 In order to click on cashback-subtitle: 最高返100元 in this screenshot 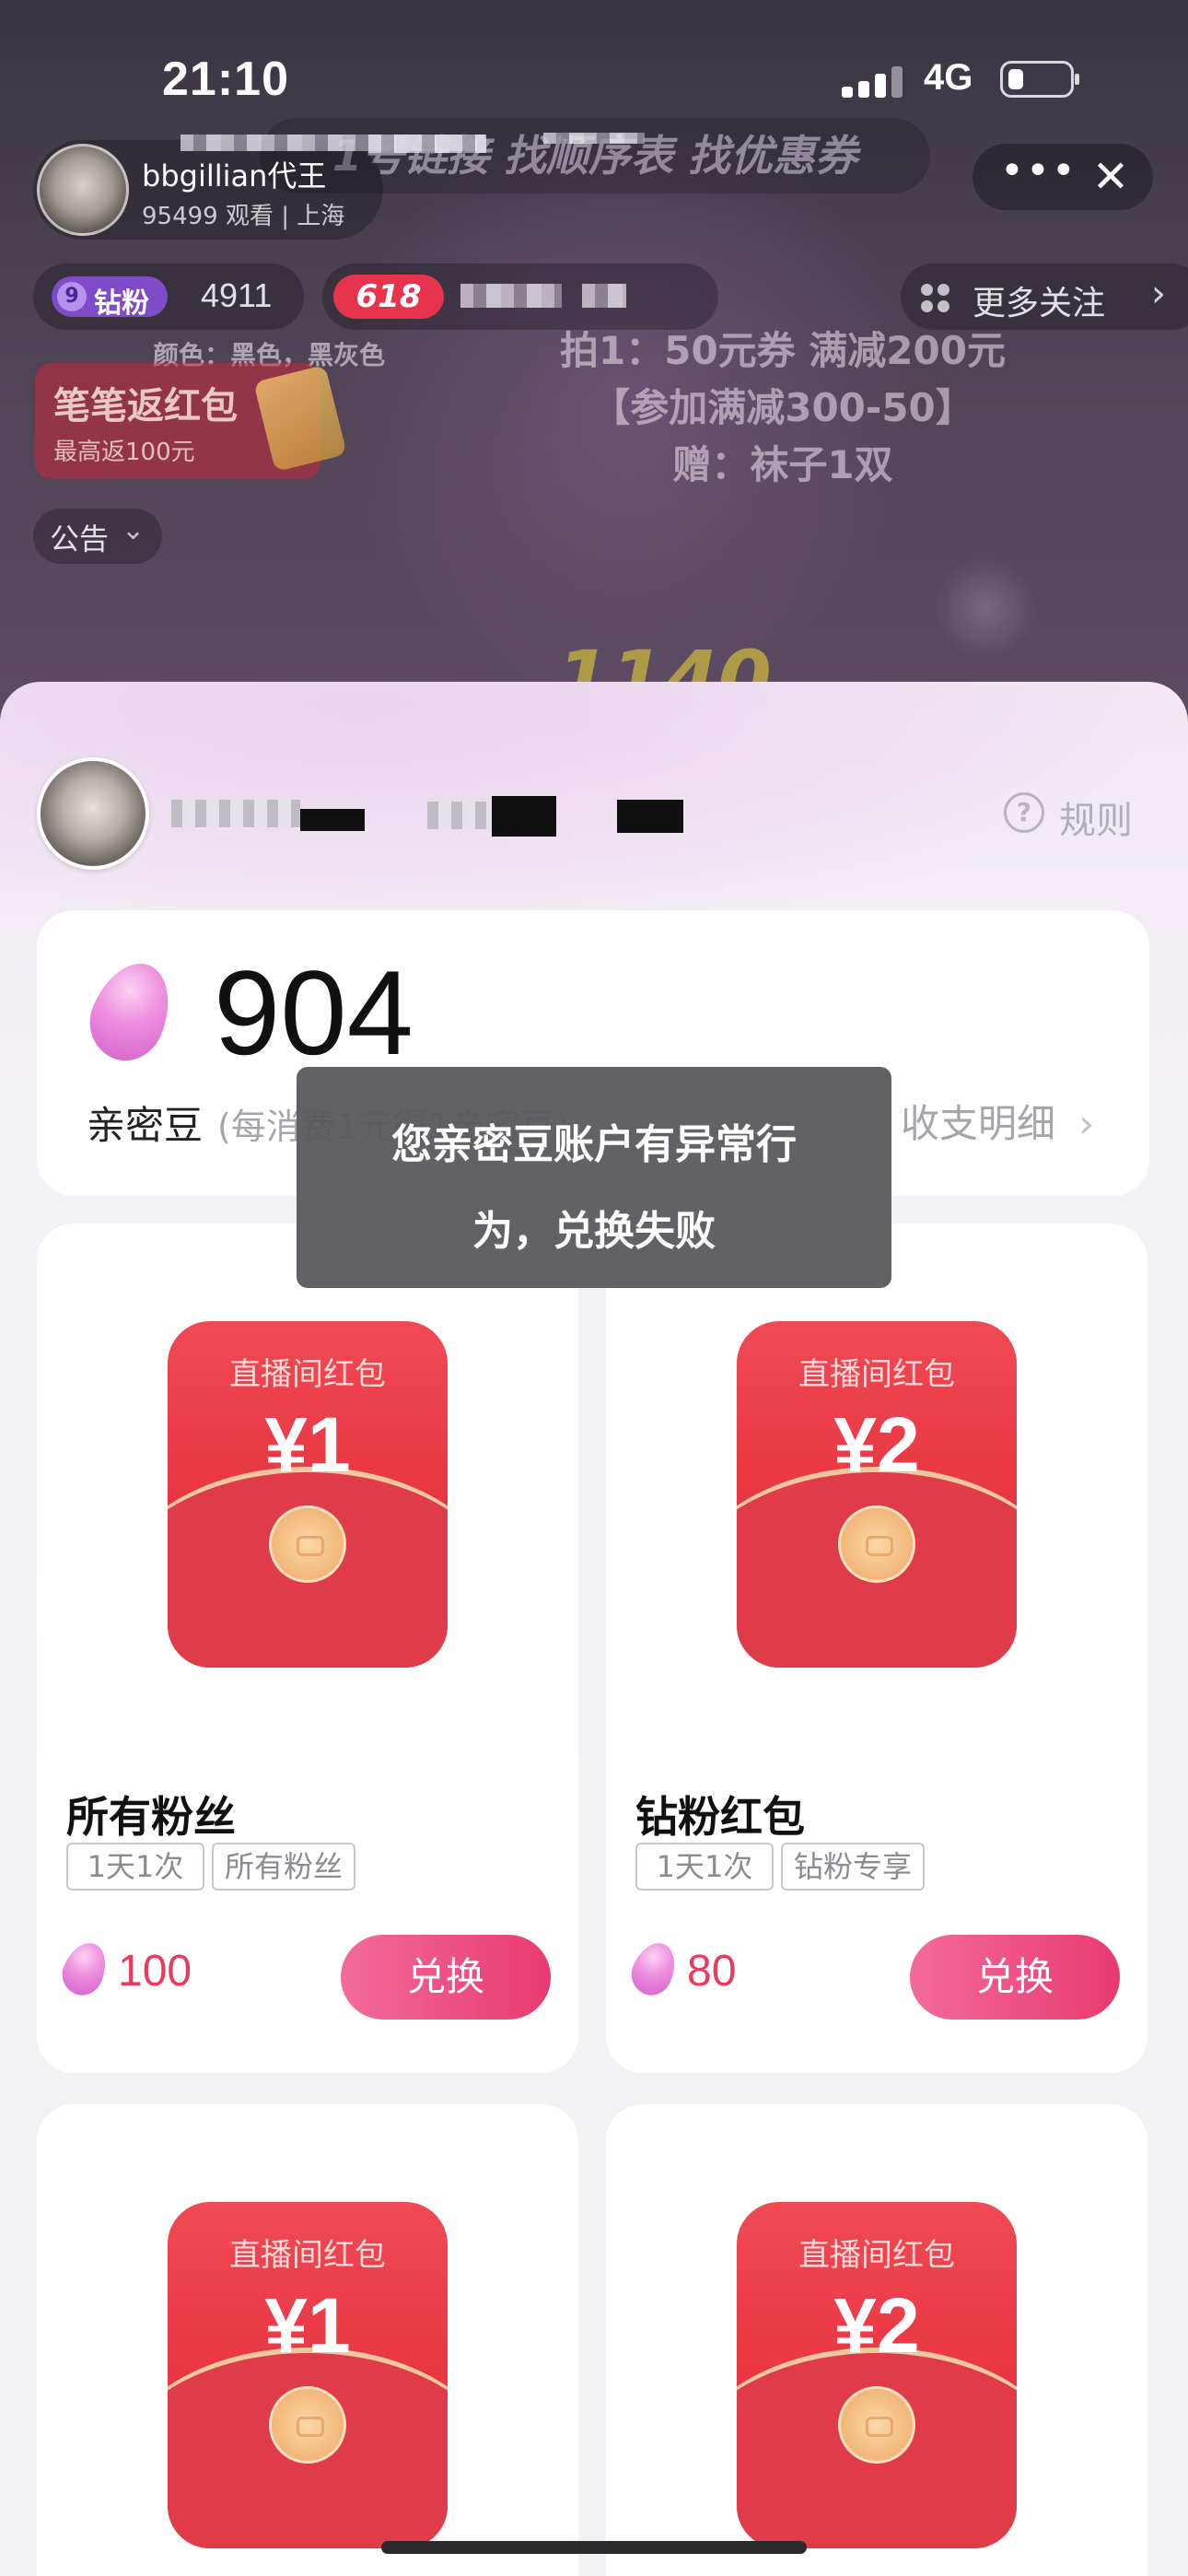, I will do `click(124, 452)`.